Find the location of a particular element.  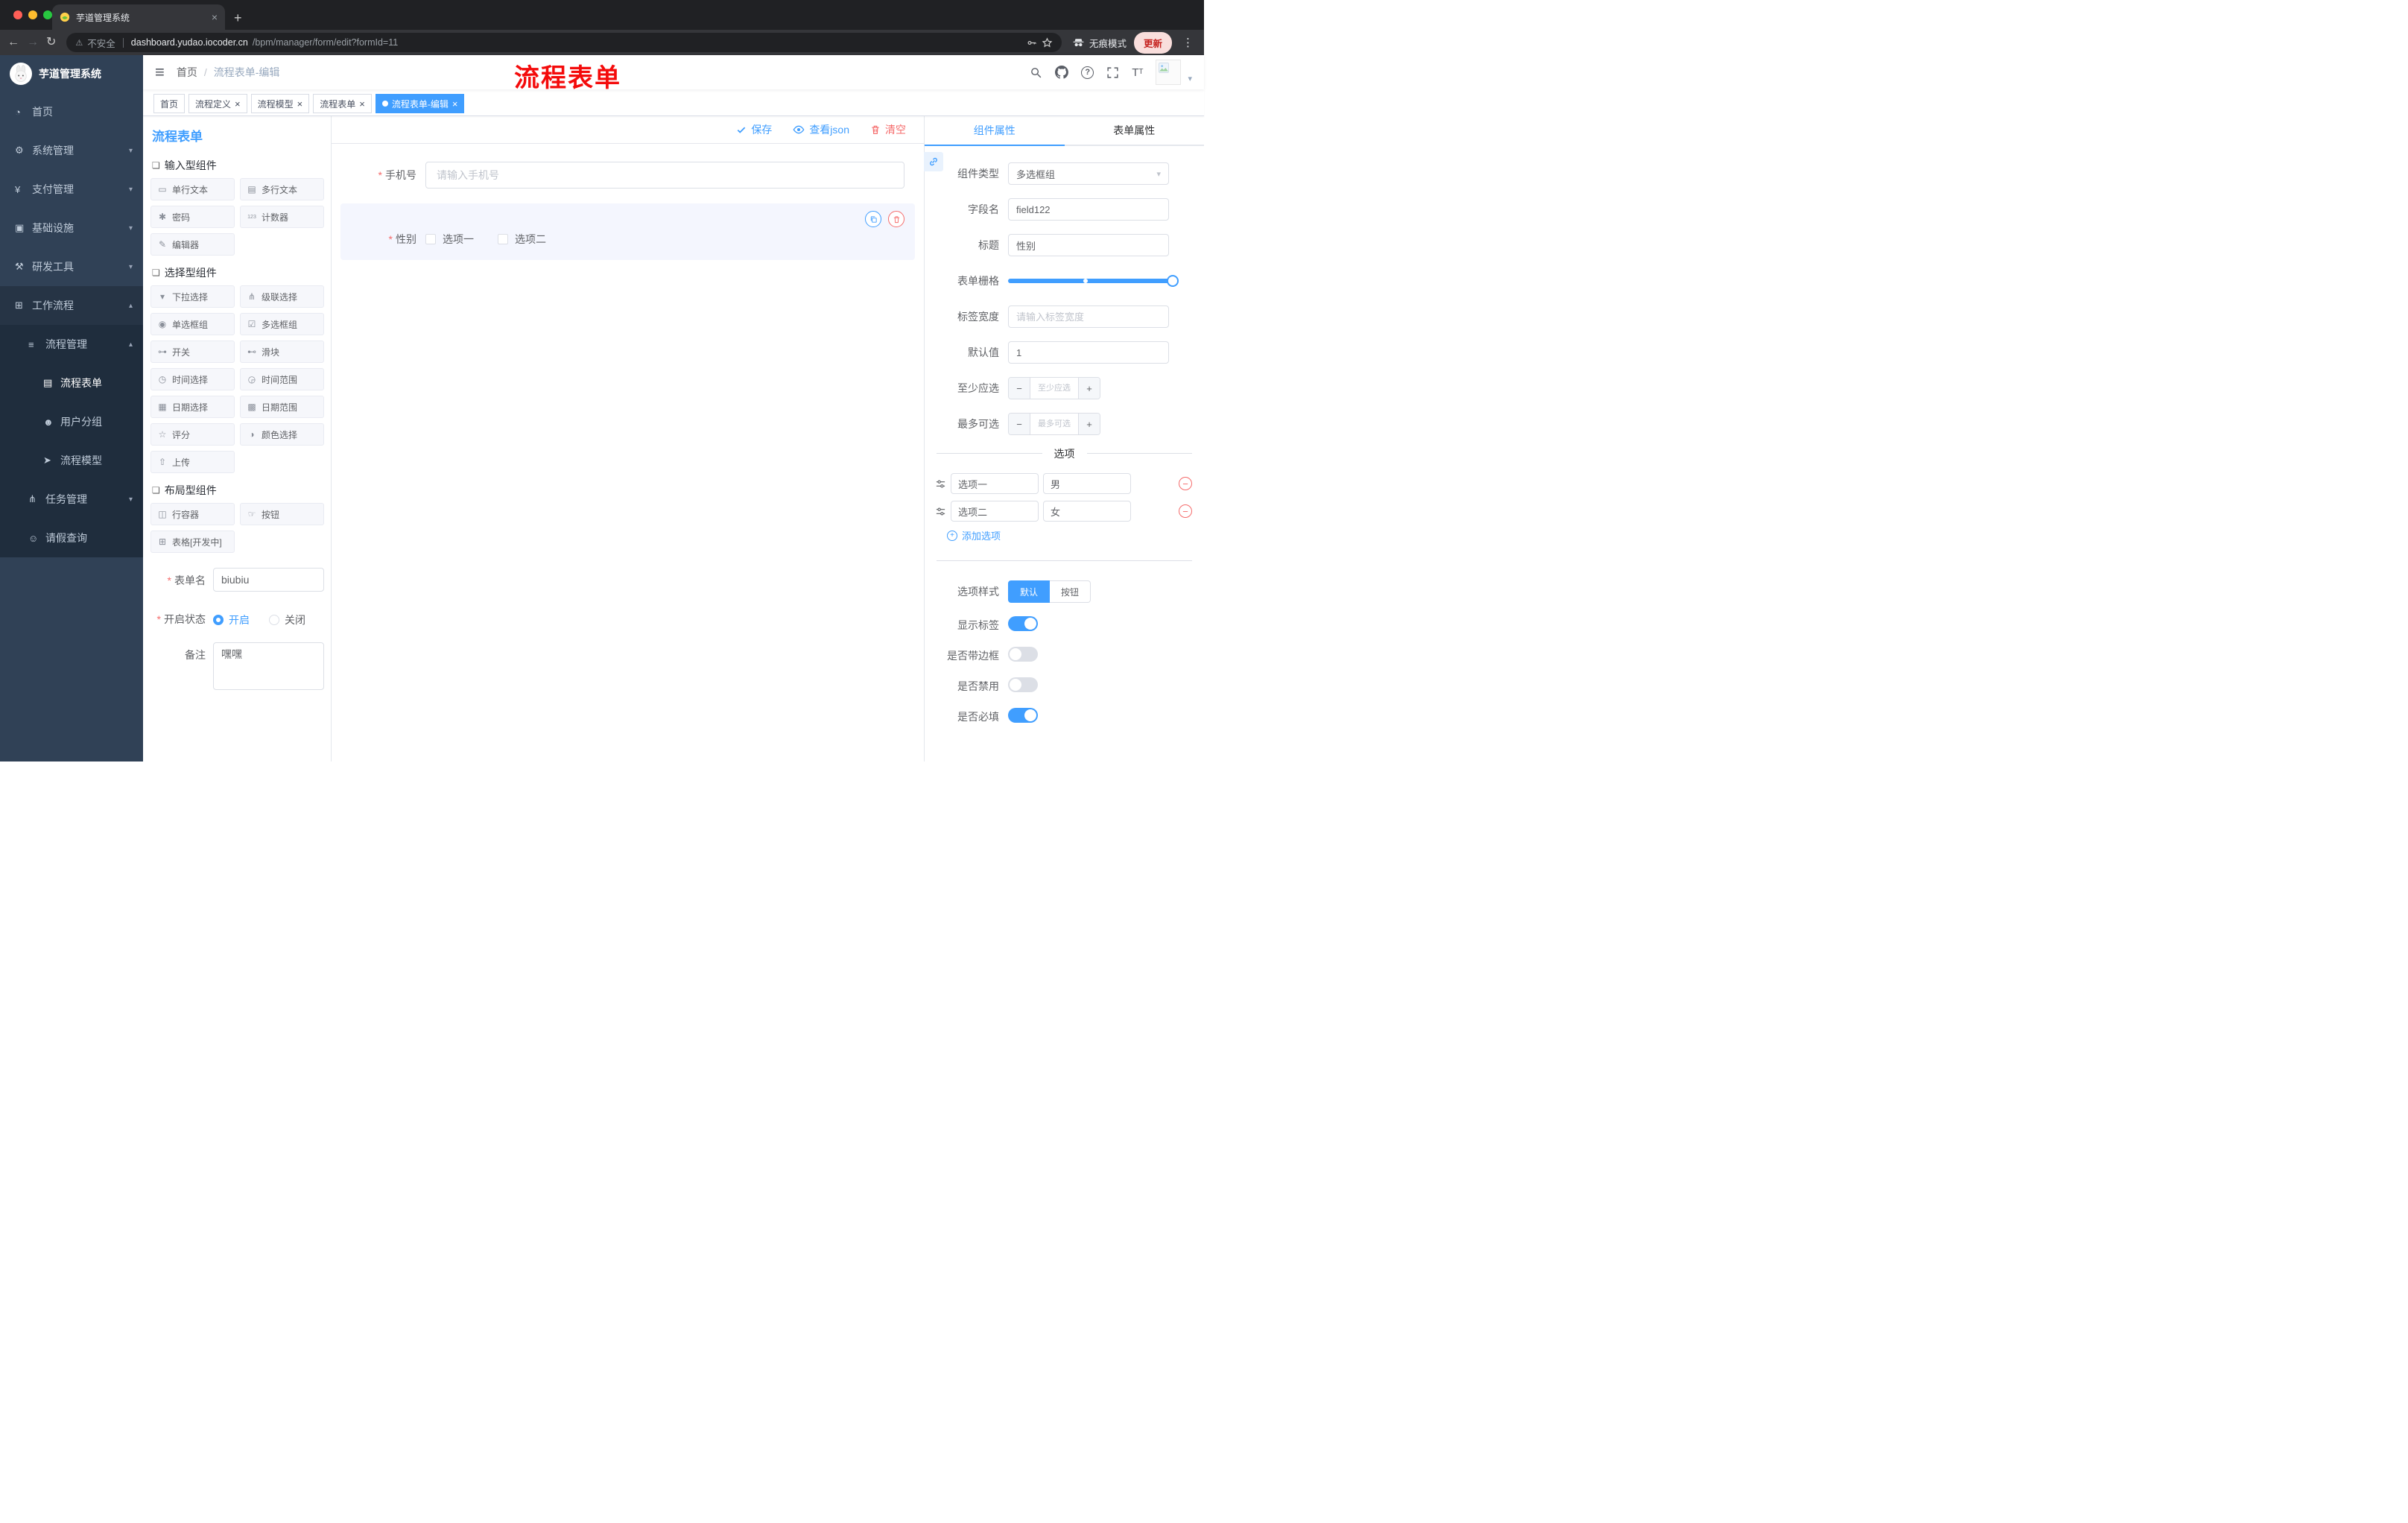

component-item-checkbox-group: ☑ 多选框组 is located at coordinates (282, 324).